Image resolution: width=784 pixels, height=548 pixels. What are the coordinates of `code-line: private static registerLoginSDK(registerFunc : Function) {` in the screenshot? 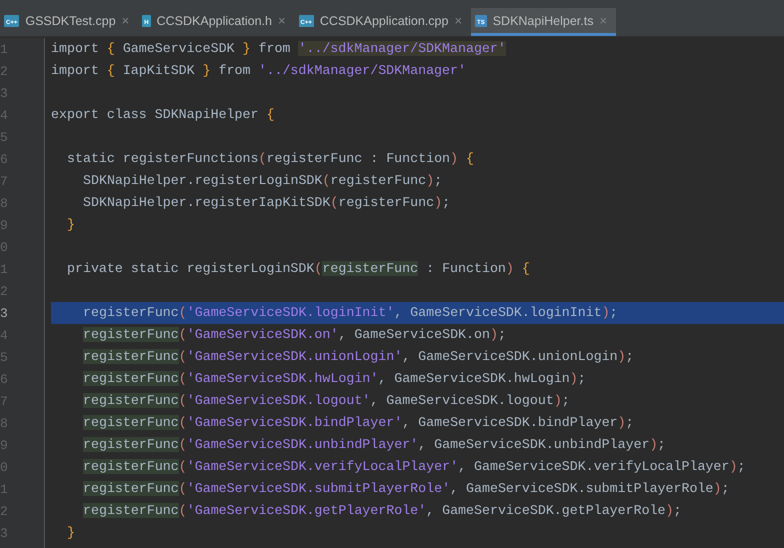 It's located at (298, 269).